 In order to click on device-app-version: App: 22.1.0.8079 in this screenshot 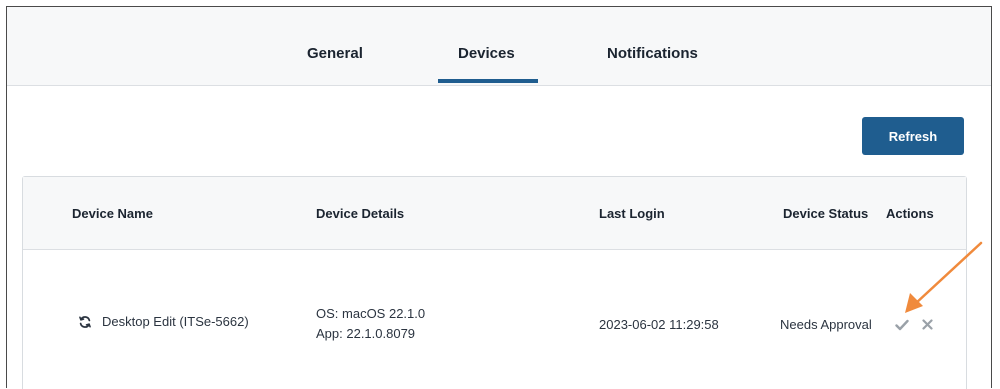, I will do `click(366, 333)`.